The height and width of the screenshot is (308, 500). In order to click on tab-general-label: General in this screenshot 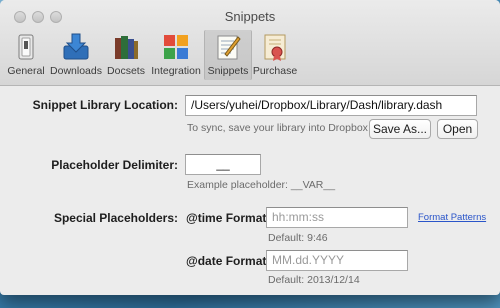, I will do `click(26, 71)`.